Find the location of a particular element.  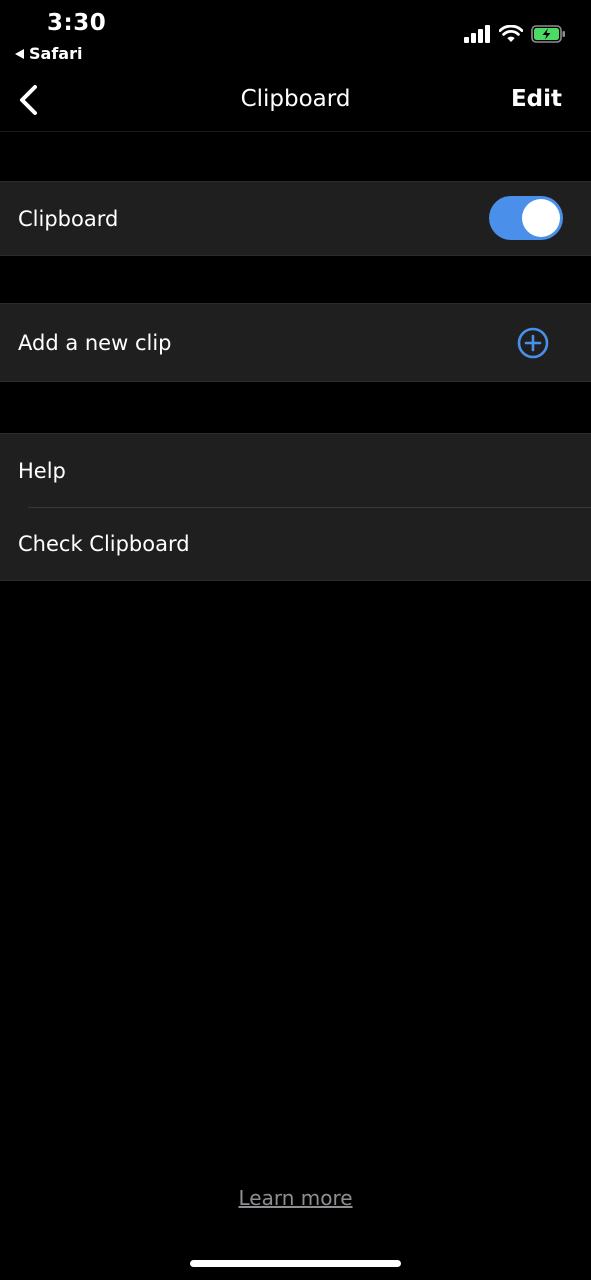

clipboard-toggle-row: Clipboard is located at coordinates (295, 218).